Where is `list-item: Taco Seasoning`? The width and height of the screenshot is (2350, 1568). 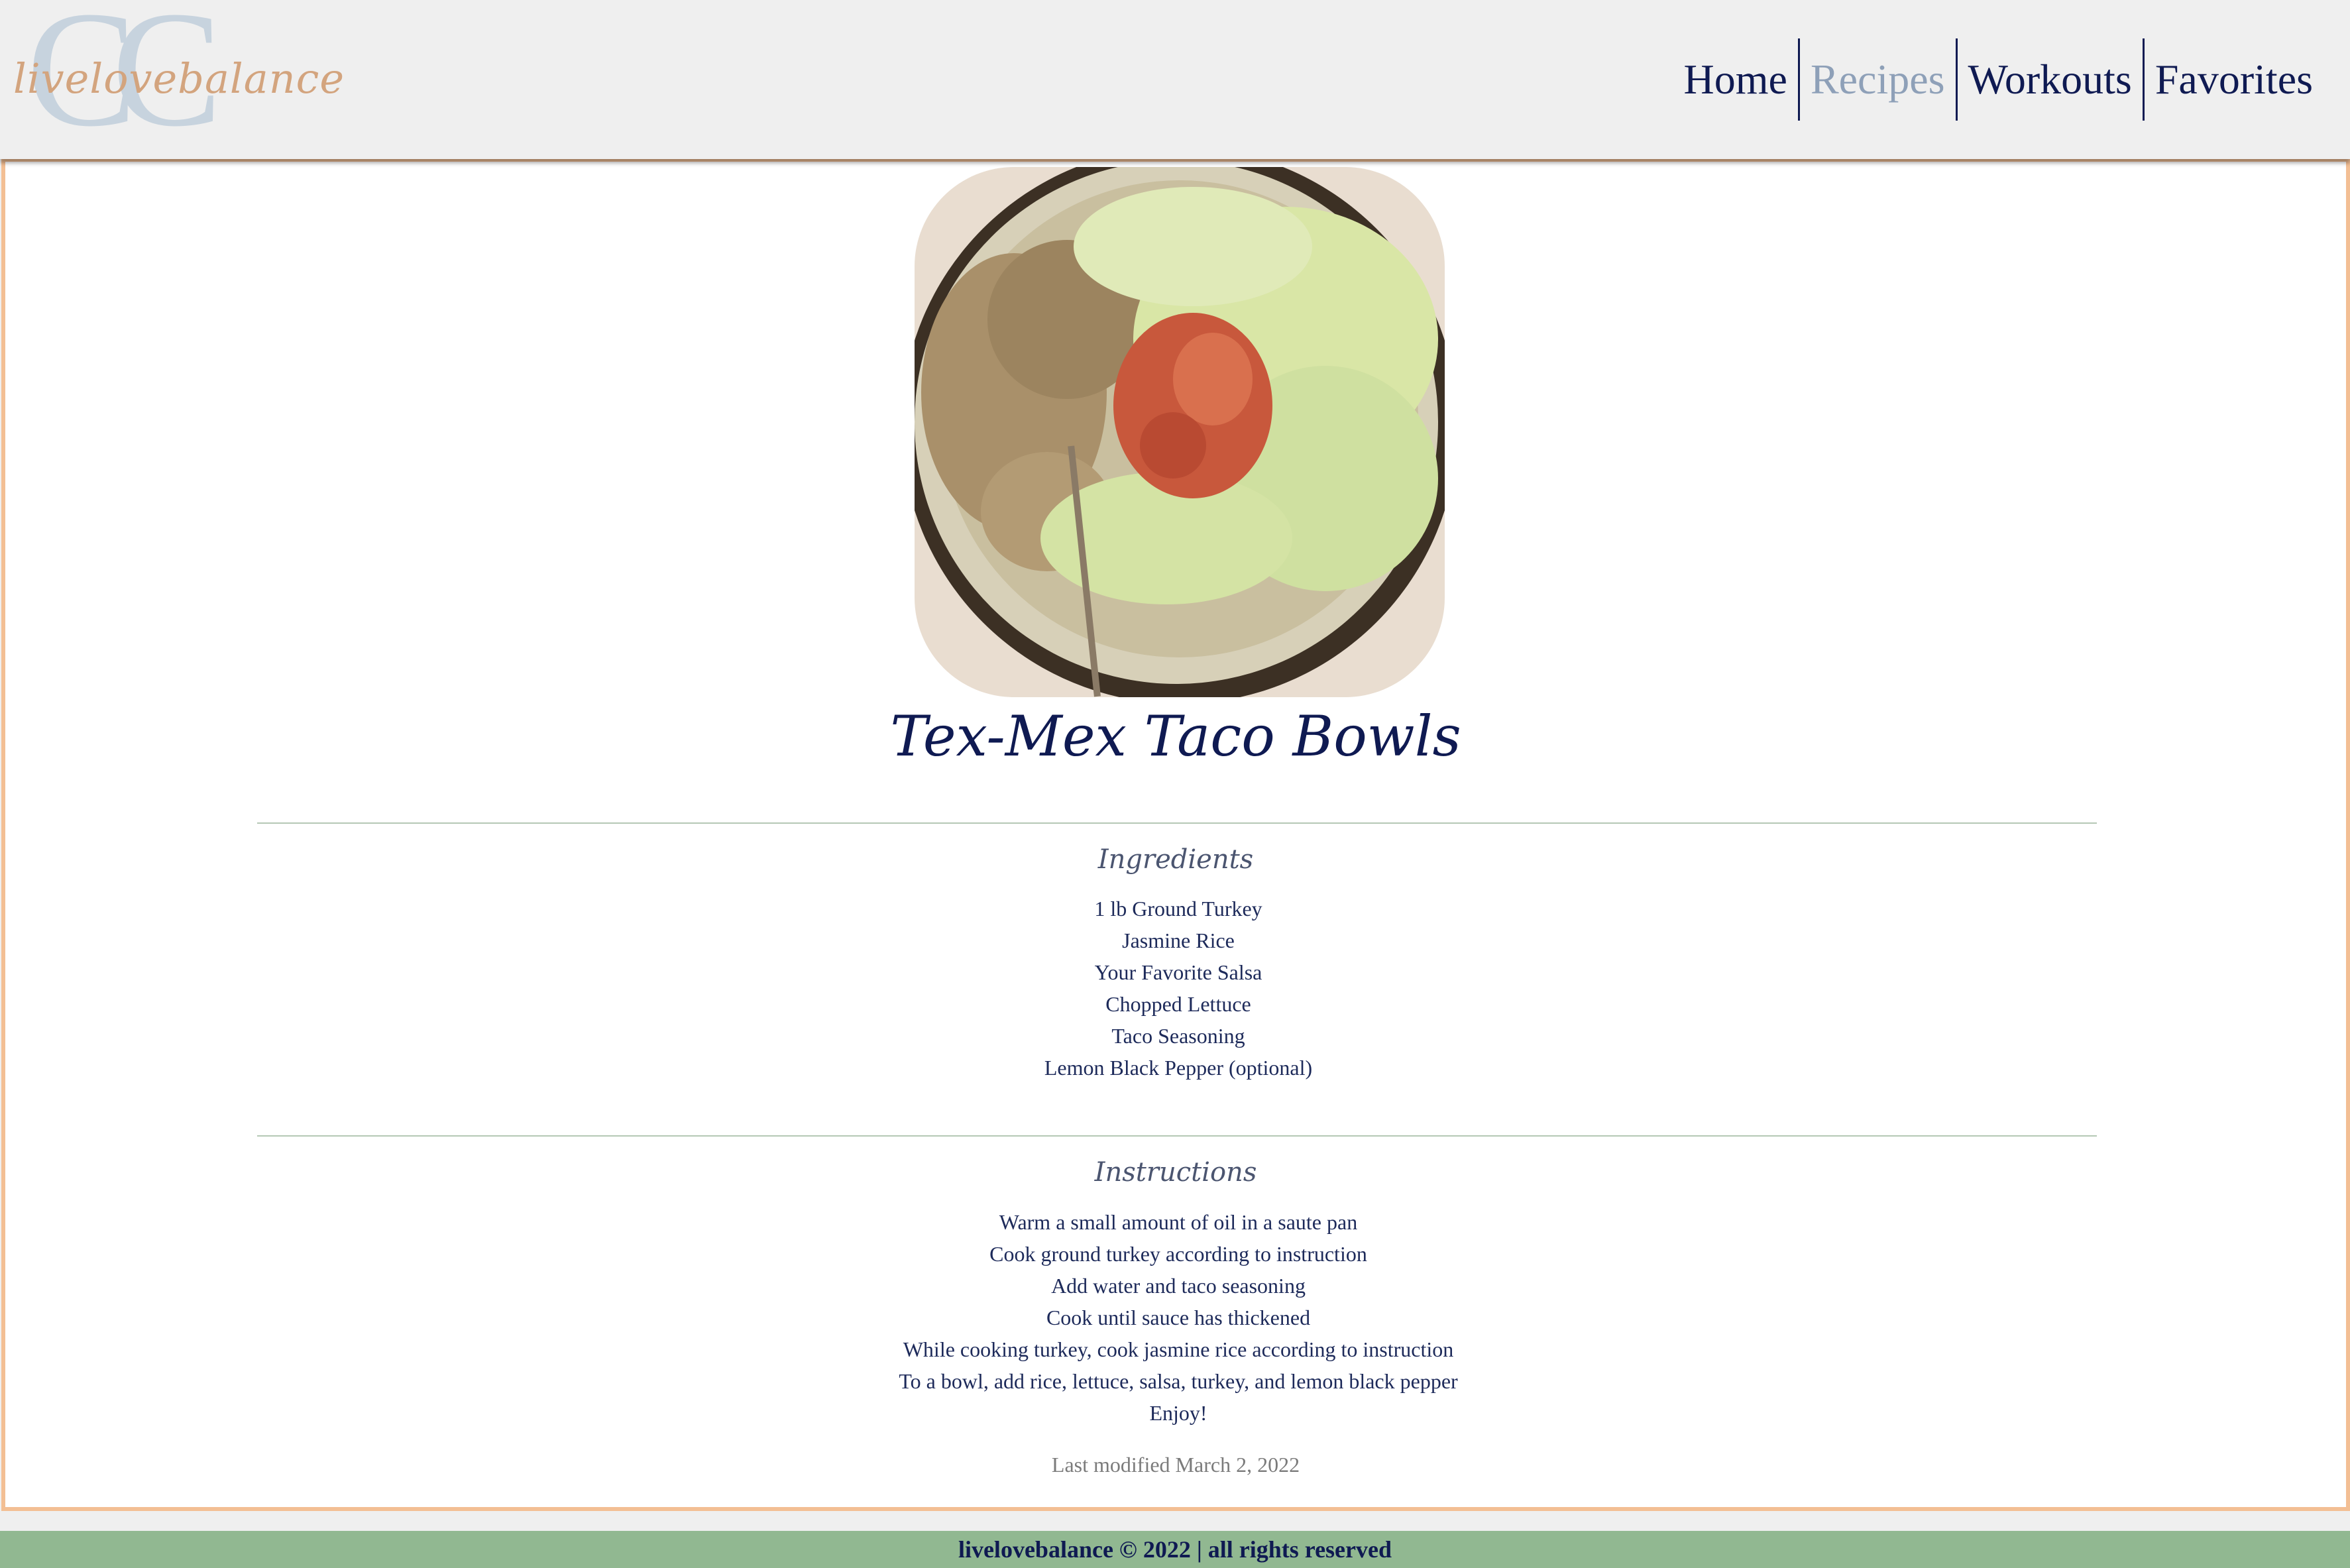
list-item: Taco Seasoning is located at coordinates (1178, 1036).